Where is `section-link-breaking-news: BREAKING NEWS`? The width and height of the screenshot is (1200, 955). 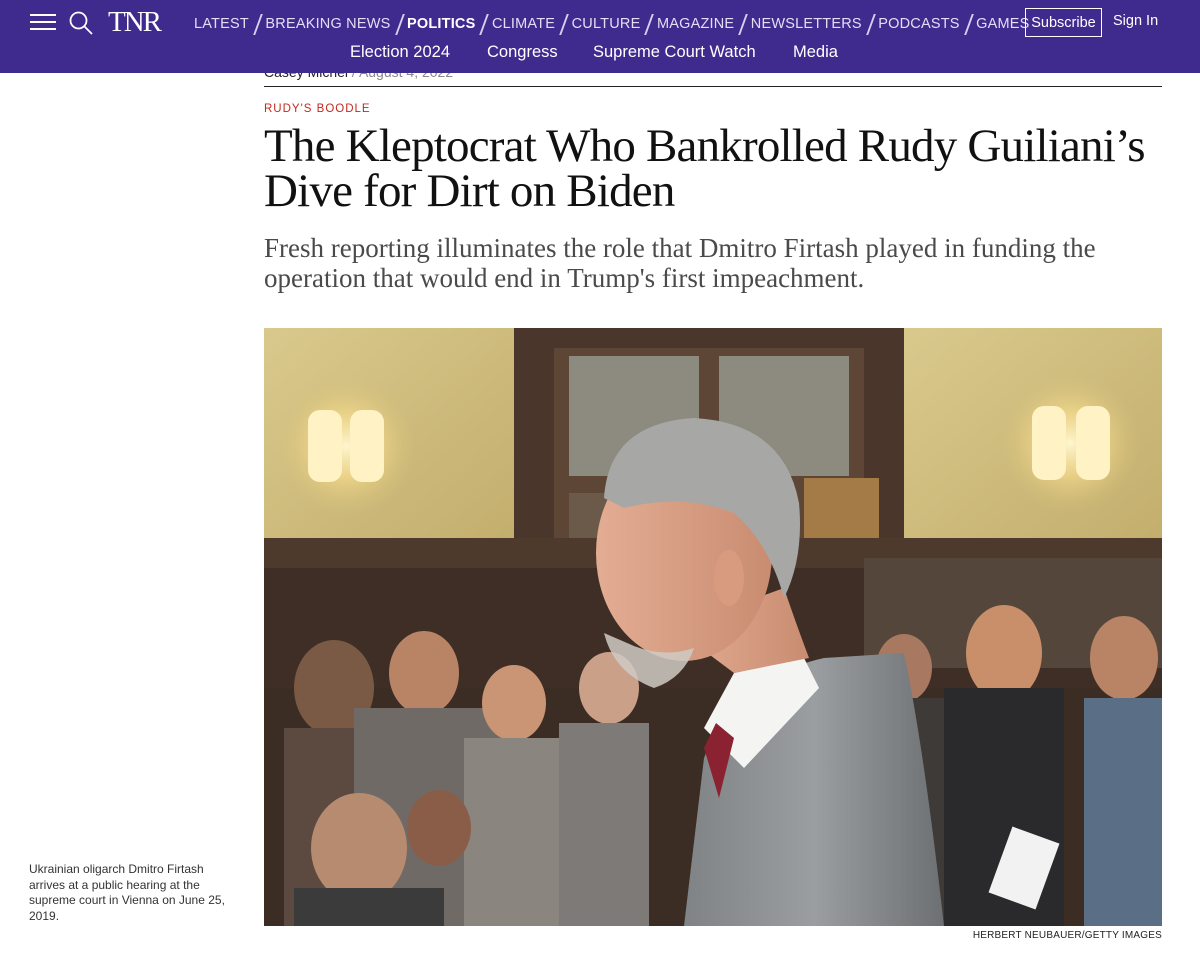 section-link-breaking-news: BREAKING NEWS is located at coordinates (327, 24).